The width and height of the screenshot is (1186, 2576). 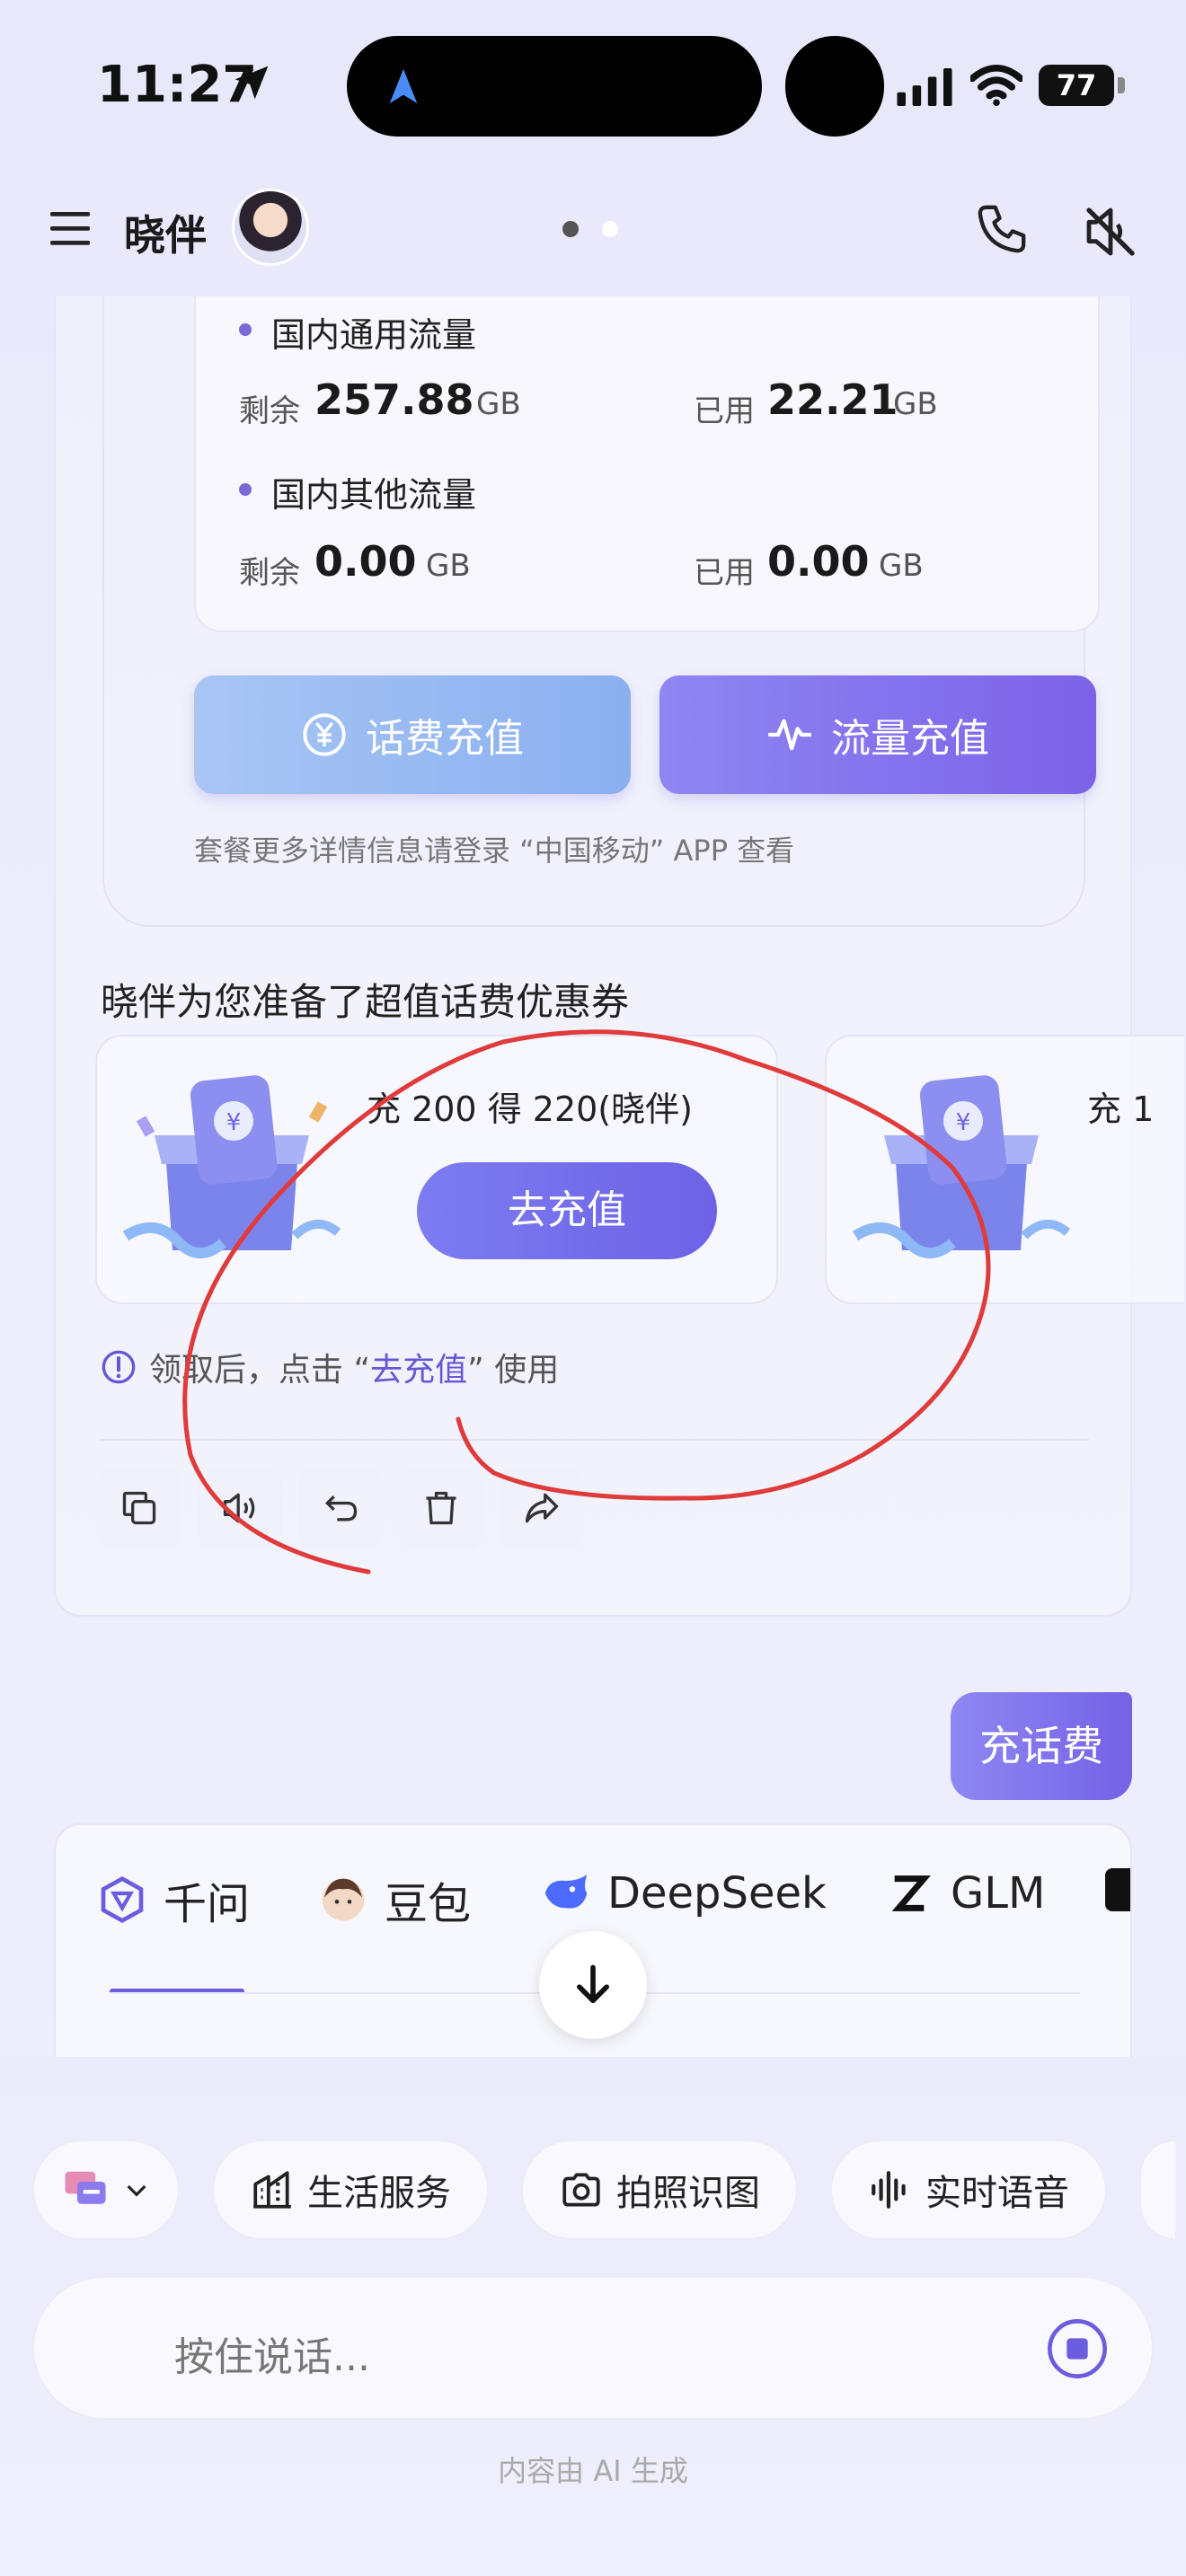 What do you see at coordinates (877, 734) in the screenshot?
I see `flow-recharge-button: 流量充值` at bounding box center [877, 734].